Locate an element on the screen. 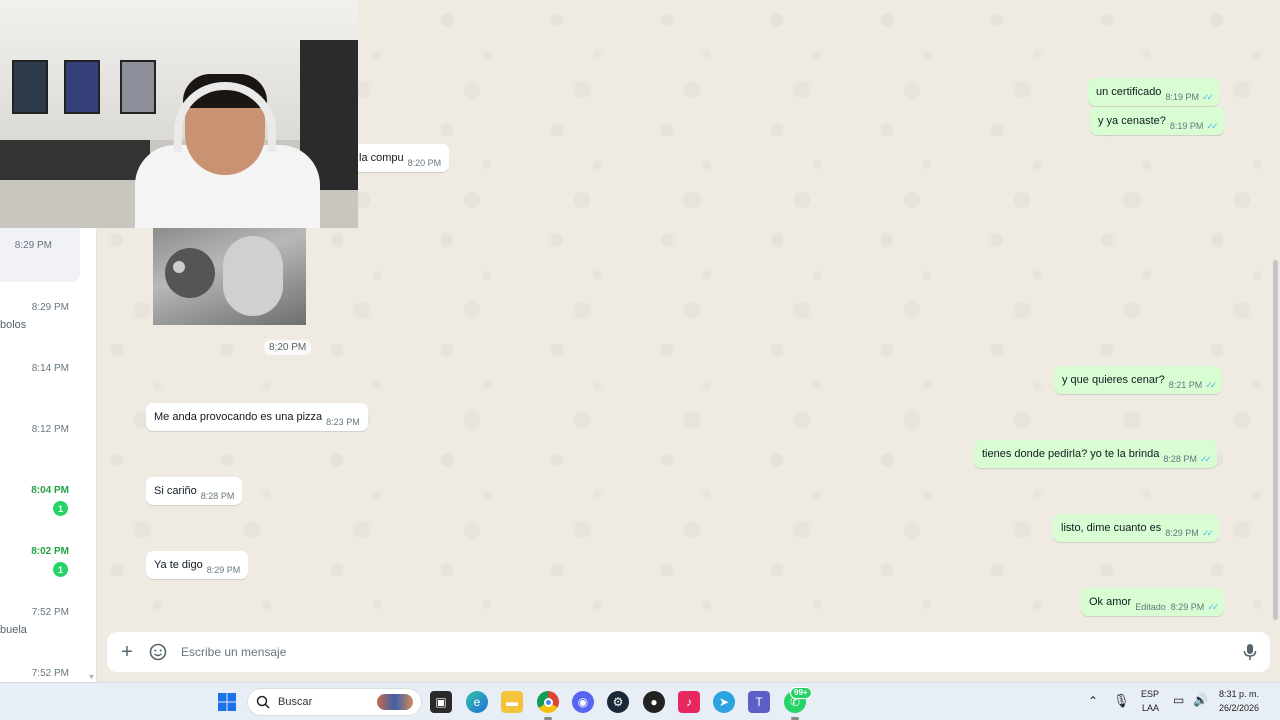 This screenshot has height=720, width=1280. chat-list-item: 7:52 PM is located at coordinates (48, 669).